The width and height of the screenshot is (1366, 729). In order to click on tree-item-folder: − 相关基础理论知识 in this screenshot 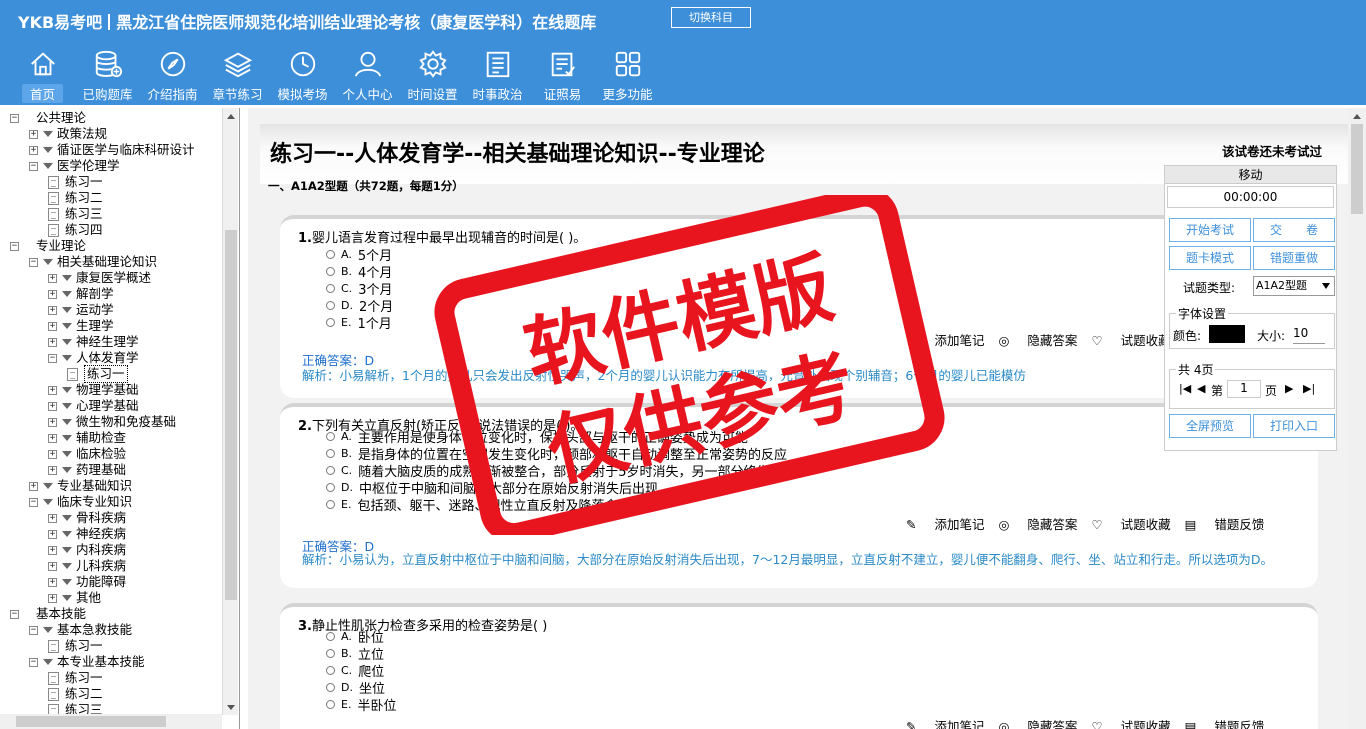, I will do `click(93, 262)`.